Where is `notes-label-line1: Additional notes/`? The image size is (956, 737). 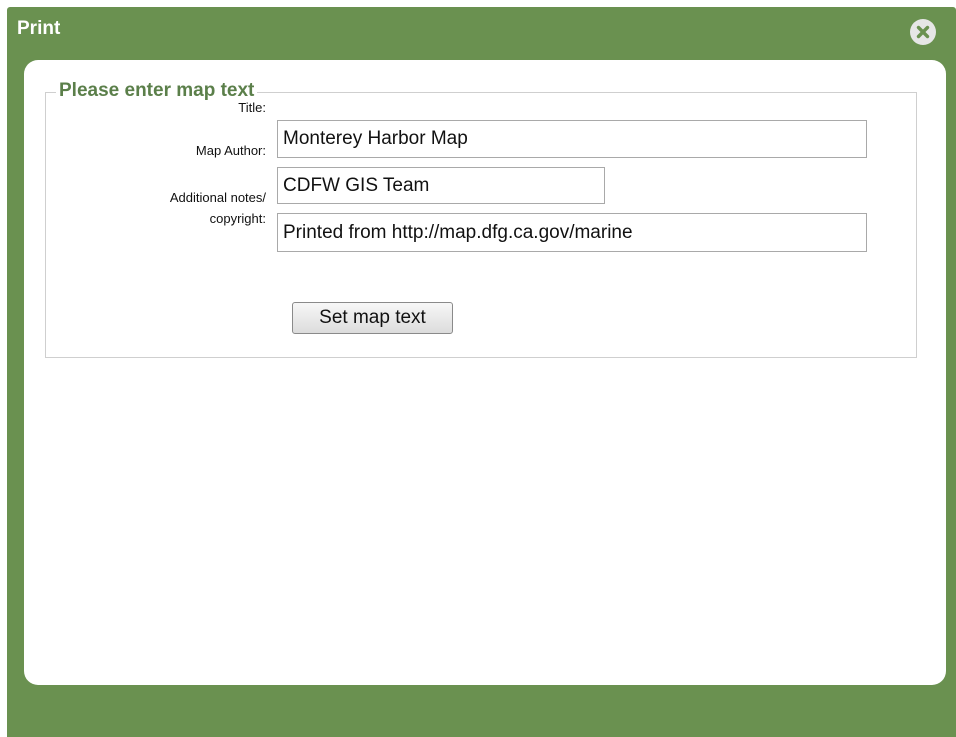 notes-label-line1: Additional notes/ is located at coordinates (217, 197).